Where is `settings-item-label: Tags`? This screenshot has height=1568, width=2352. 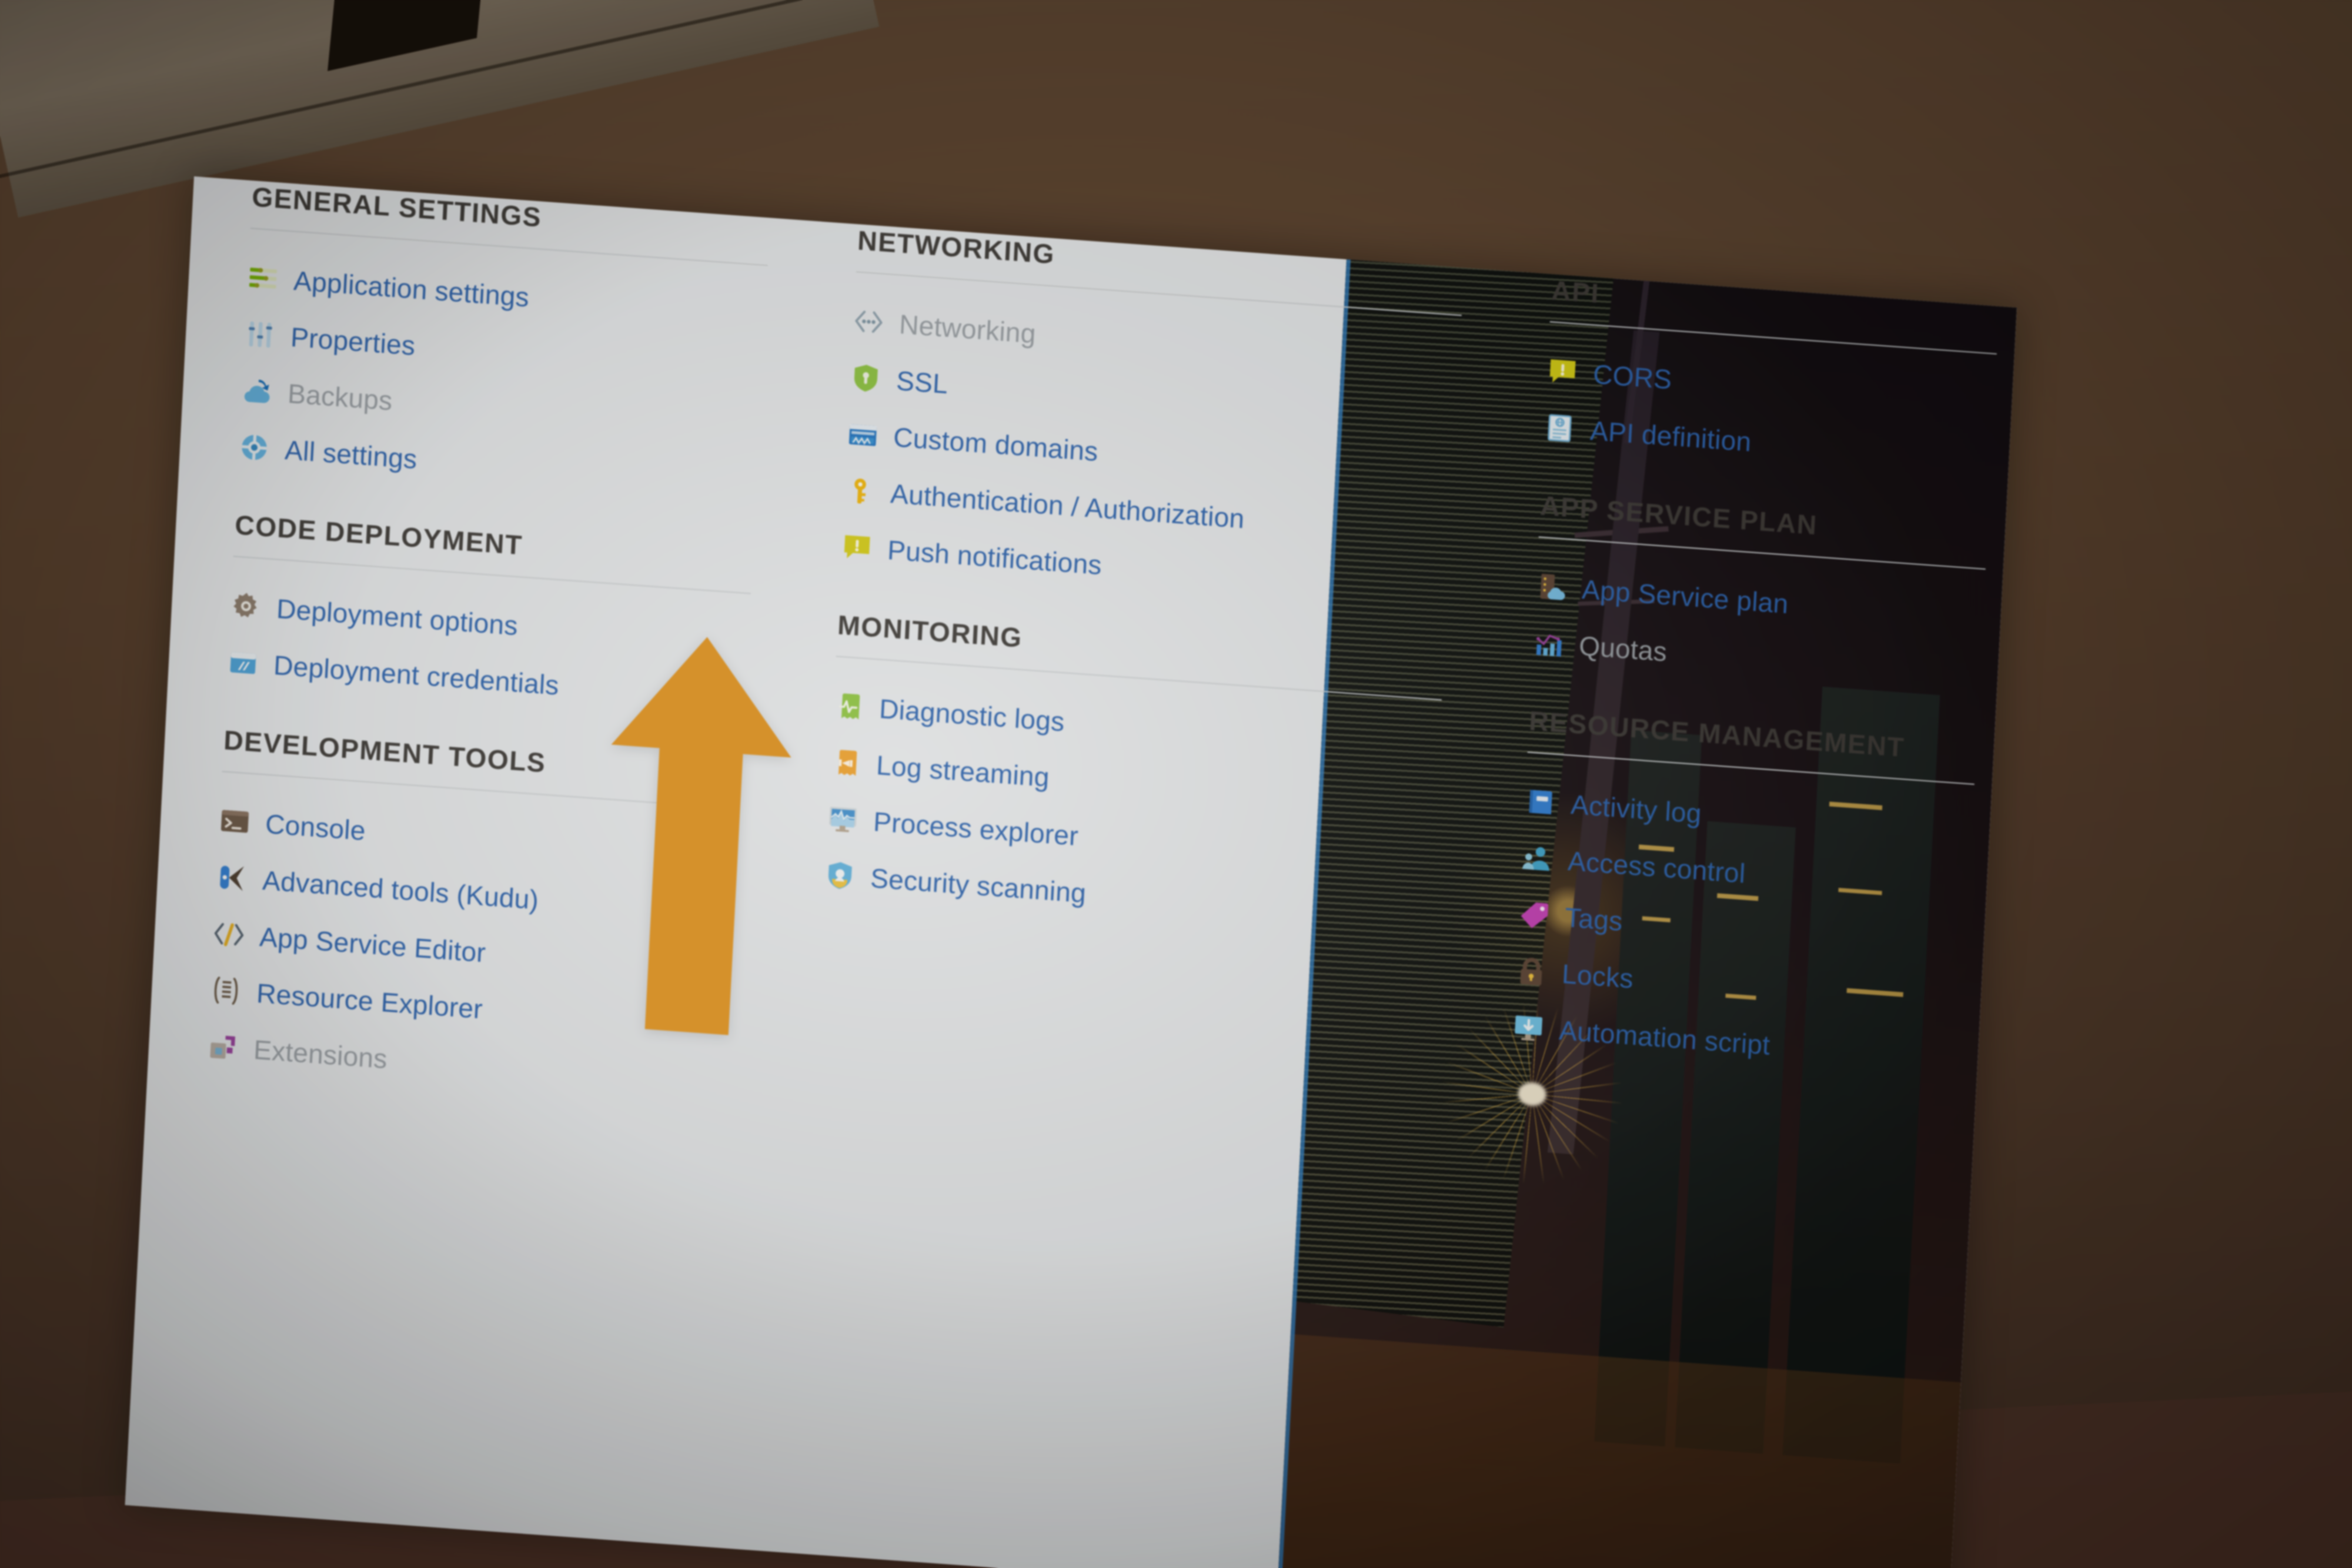
settings-item-label: Tags is located at coordinates (1593, 919).